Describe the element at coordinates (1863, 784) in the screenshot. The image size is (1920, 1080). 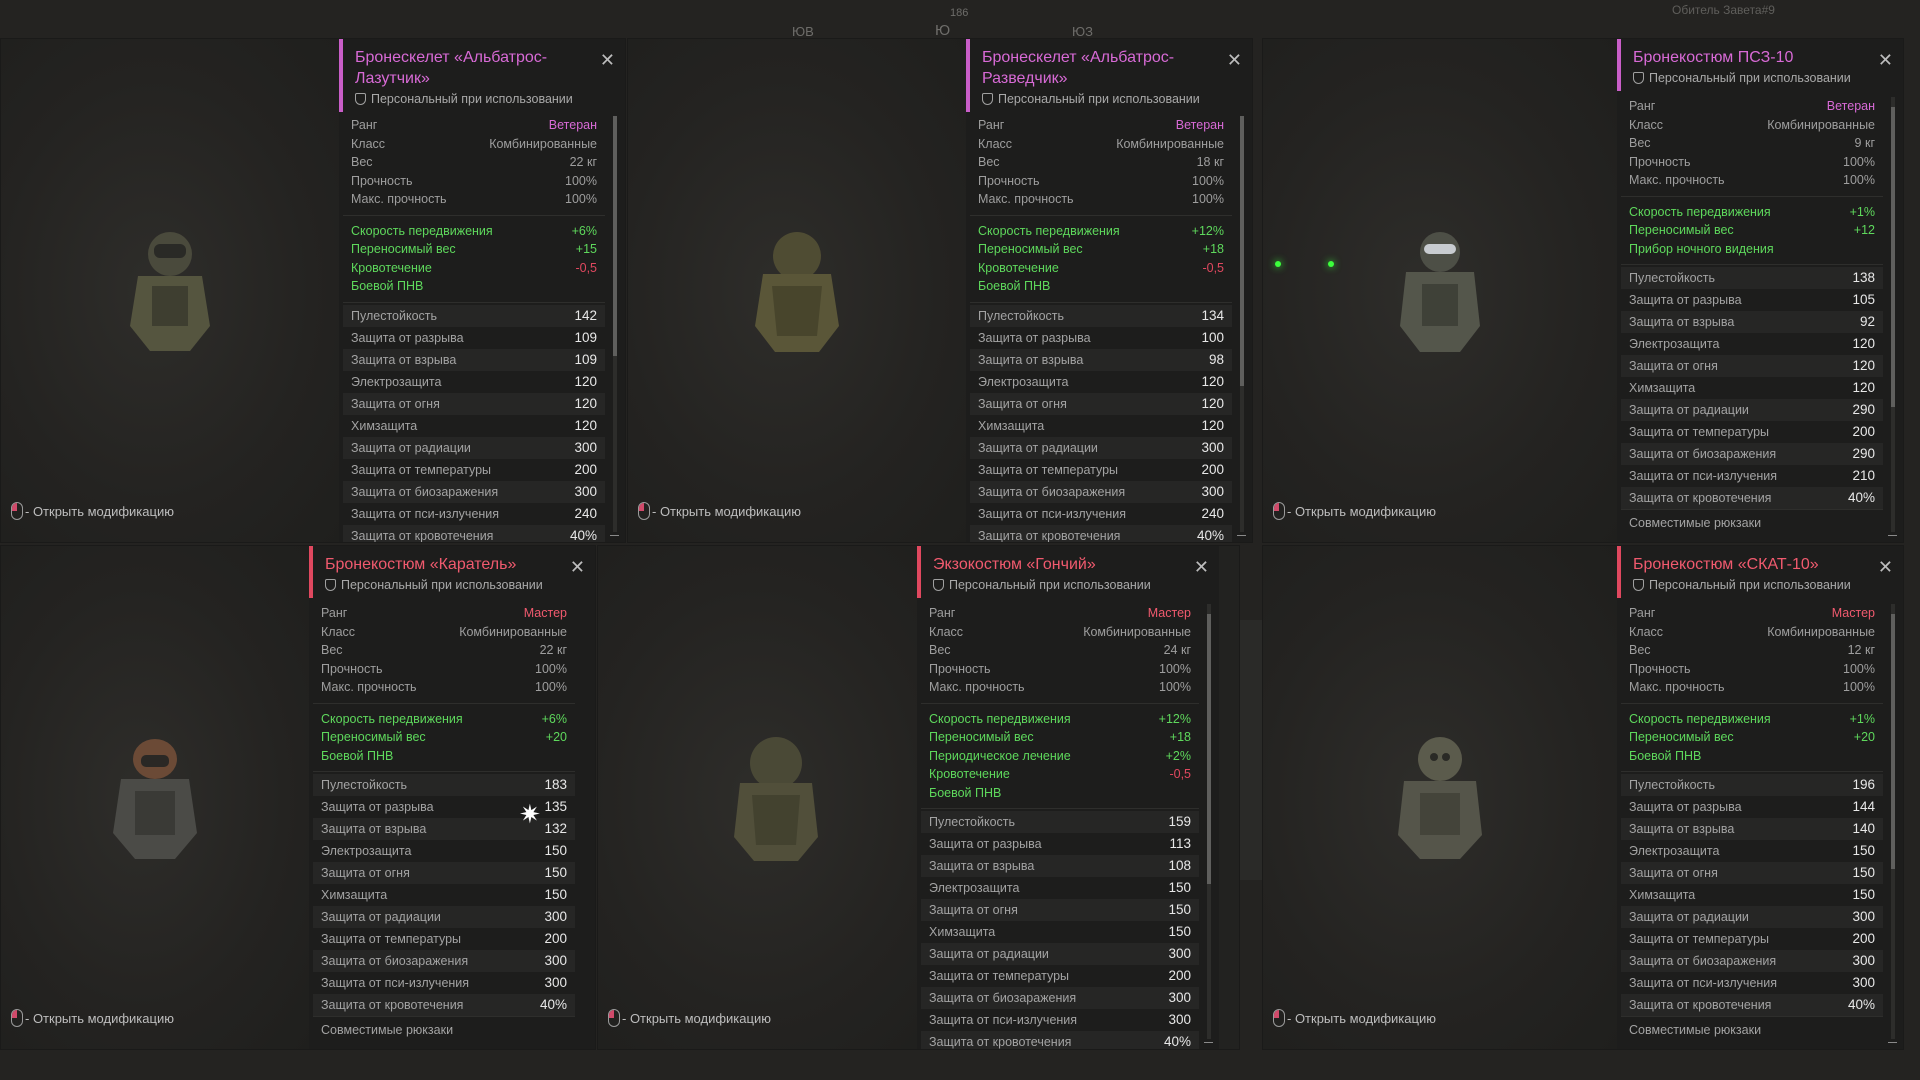
I see `protection-value: 196` at that location.